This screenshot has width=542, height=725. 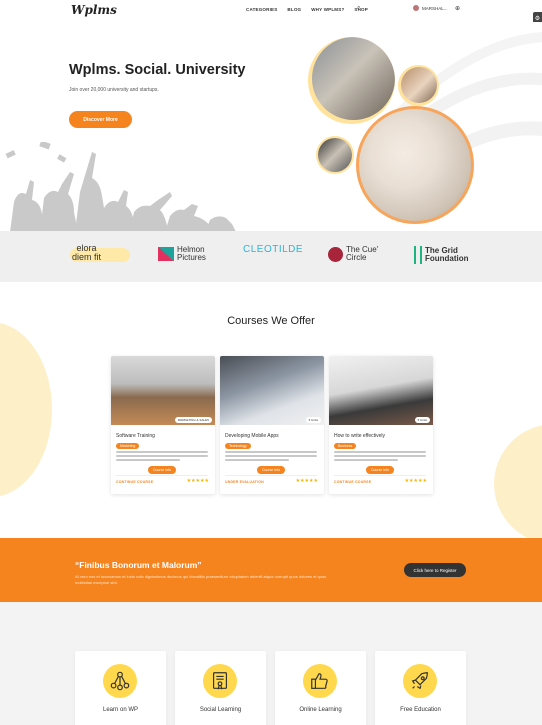 What do you see at coordinates (244, 482) in the screenshot?
I see `course-status: UNDER EVALUATION` at bounding box center [244, 482].